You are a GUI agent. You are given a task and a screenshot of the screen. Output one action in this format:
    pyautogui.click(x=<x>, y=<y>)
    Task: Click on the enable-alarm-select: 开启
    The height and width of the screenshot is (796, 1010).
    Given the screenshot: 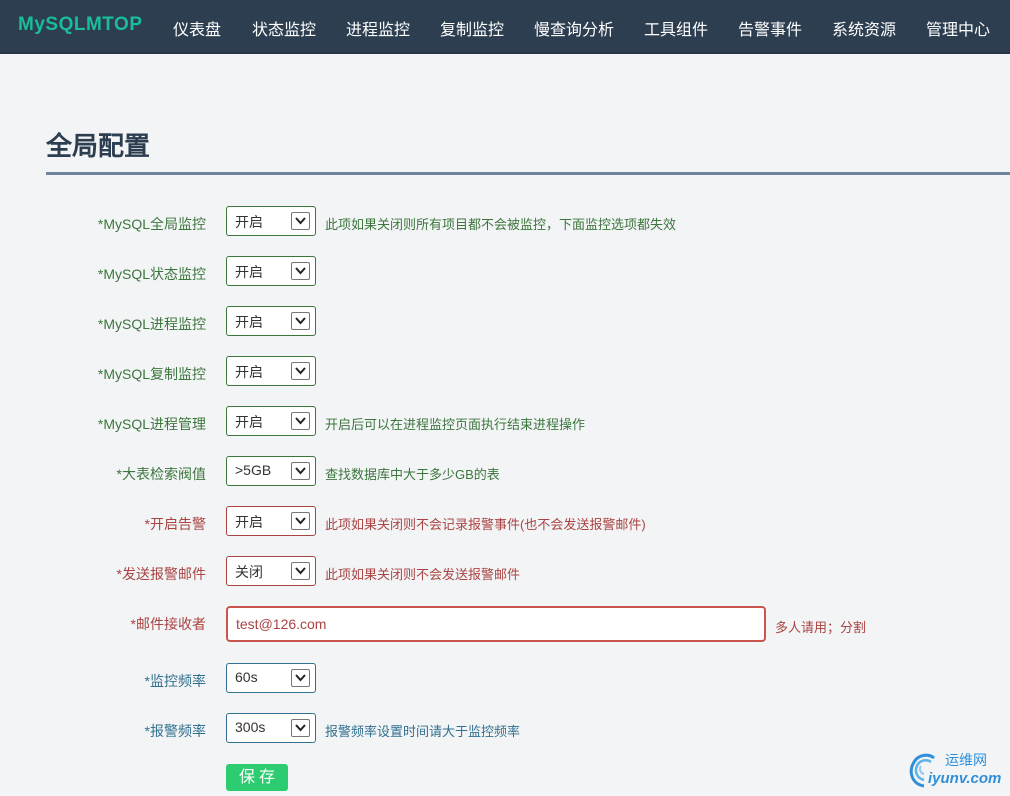 What is the action you would take?
    pyautogui.click(x=271, y=521)
    